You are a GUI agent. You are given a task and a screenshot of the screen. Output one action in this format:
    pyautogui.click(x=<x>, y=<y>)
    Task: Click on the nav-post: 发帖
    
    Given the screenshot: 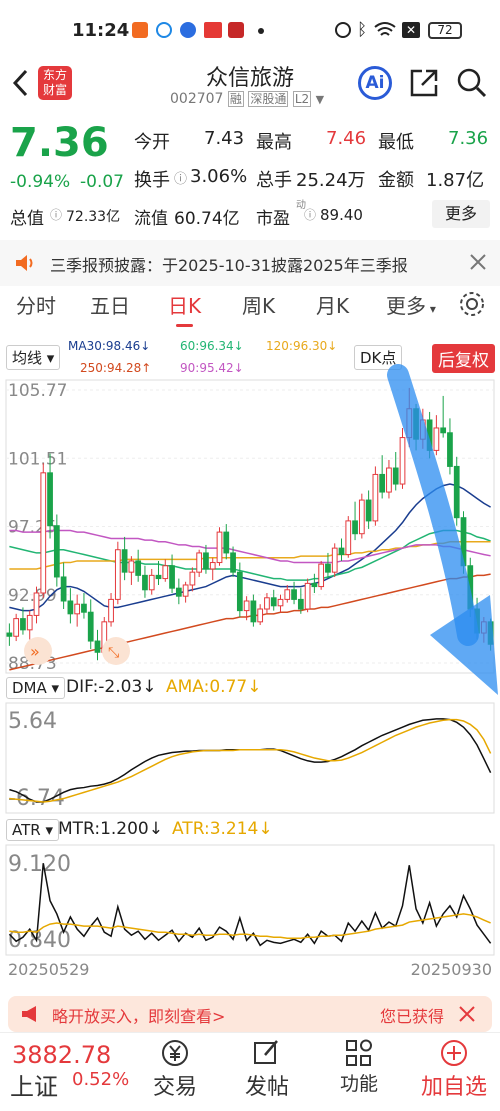 What is the action you would take?
    pyautogui.click(x=267, y=1067)
    